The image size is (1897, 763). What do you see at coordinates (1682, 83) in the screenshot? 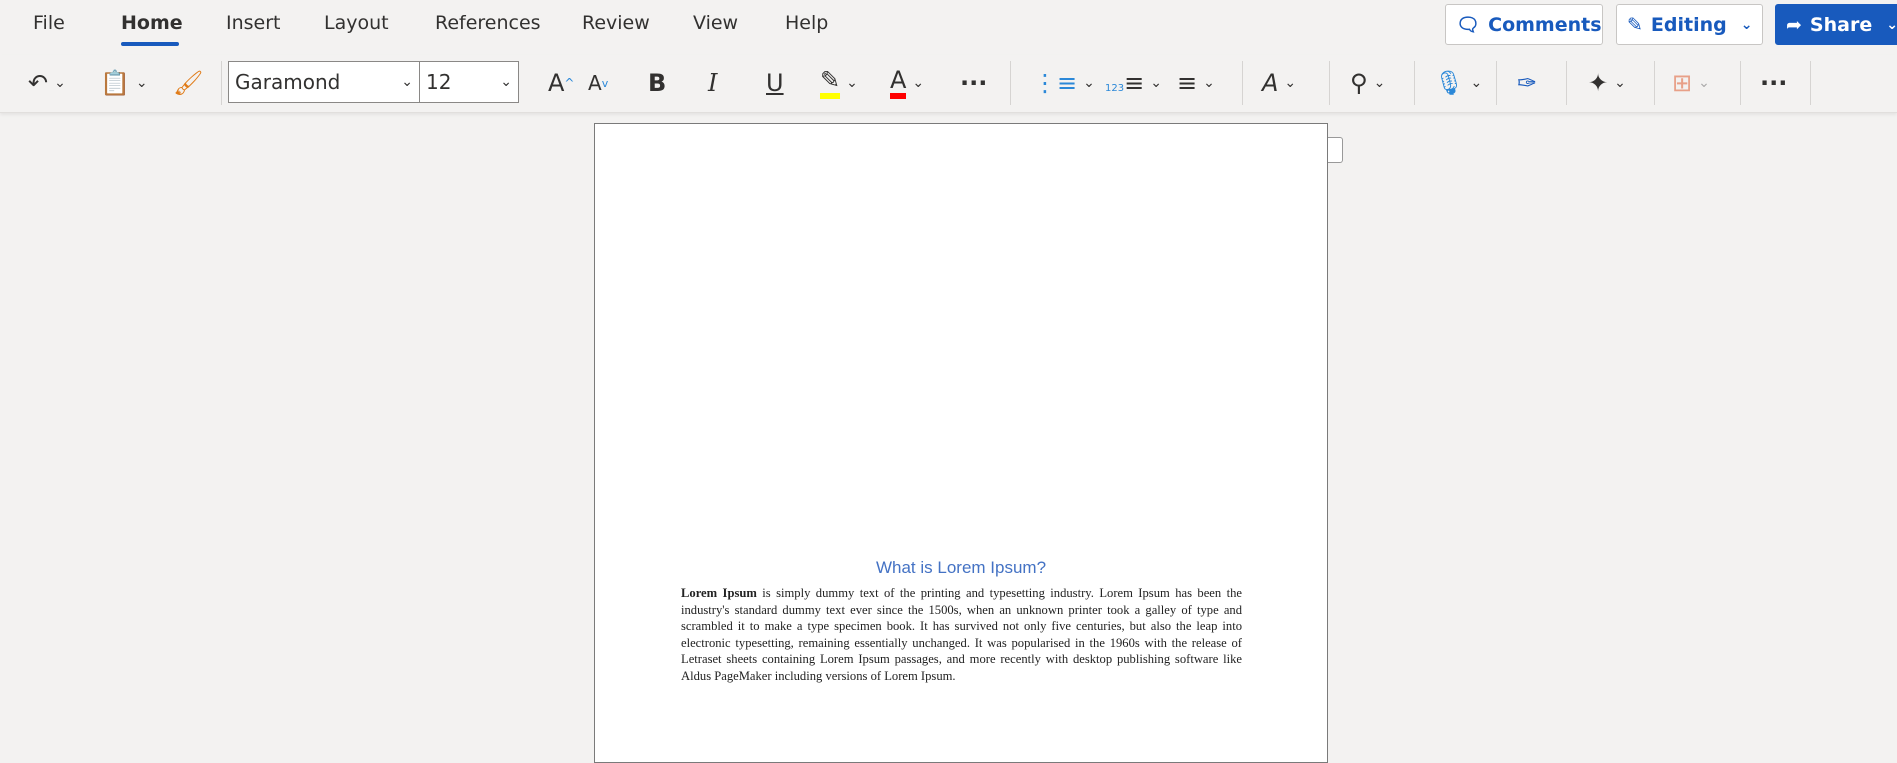
I see `grid-icon: ⊞` at bounding box center [1682, 83].